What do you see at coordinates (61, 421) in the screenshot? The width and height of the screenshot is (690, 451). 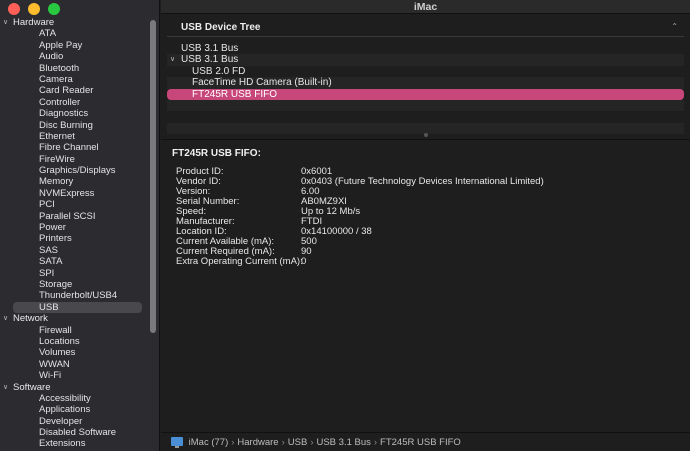 I see `sidebar-item-label: Developer` at bounding box center [61, 421].